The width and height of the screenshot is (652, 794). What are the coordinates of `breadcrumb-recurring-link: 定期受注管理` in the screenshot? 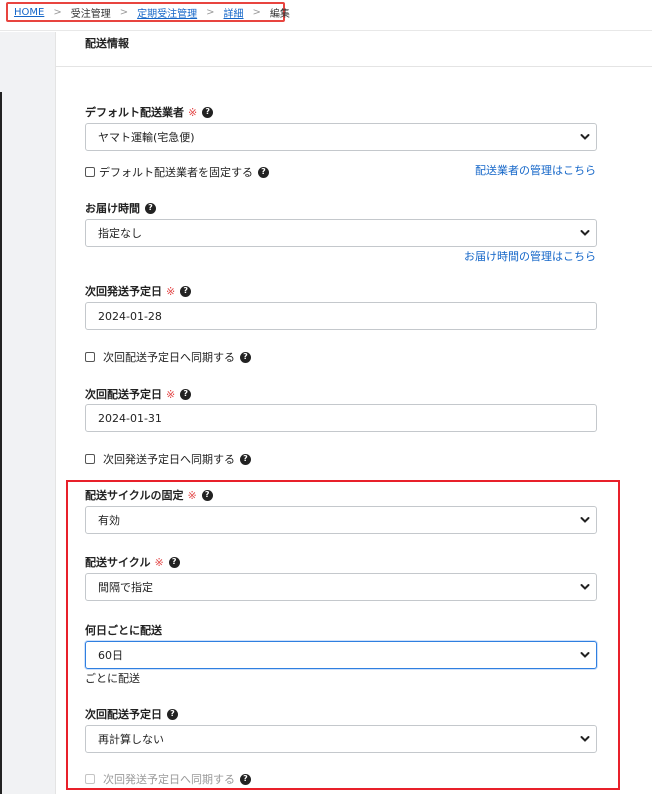 It's located at (167, 12).